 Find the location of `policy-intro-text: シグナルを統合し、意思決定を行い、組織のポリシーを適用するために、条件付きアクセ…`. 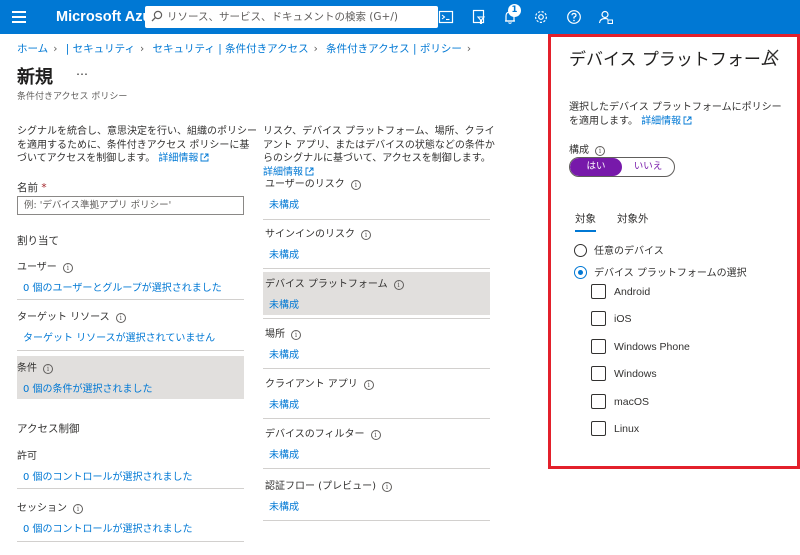

policy-intro-text: シグナルを統合し、意思決定を行い、組織のポリシーを適用するために、条件付きアクセ… is located at coordinates (137, 145).